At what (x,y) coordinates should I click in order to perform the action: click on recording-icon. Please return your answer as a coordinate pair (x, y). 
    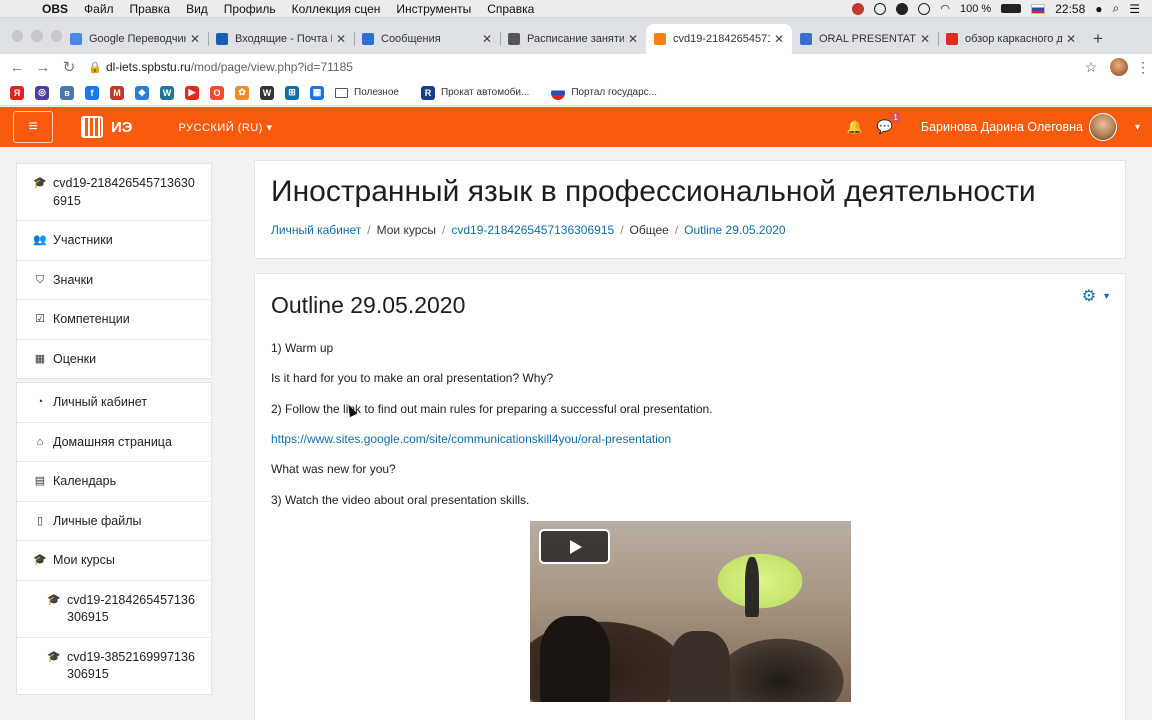
    Looking at the image, I should click on (858, 8).